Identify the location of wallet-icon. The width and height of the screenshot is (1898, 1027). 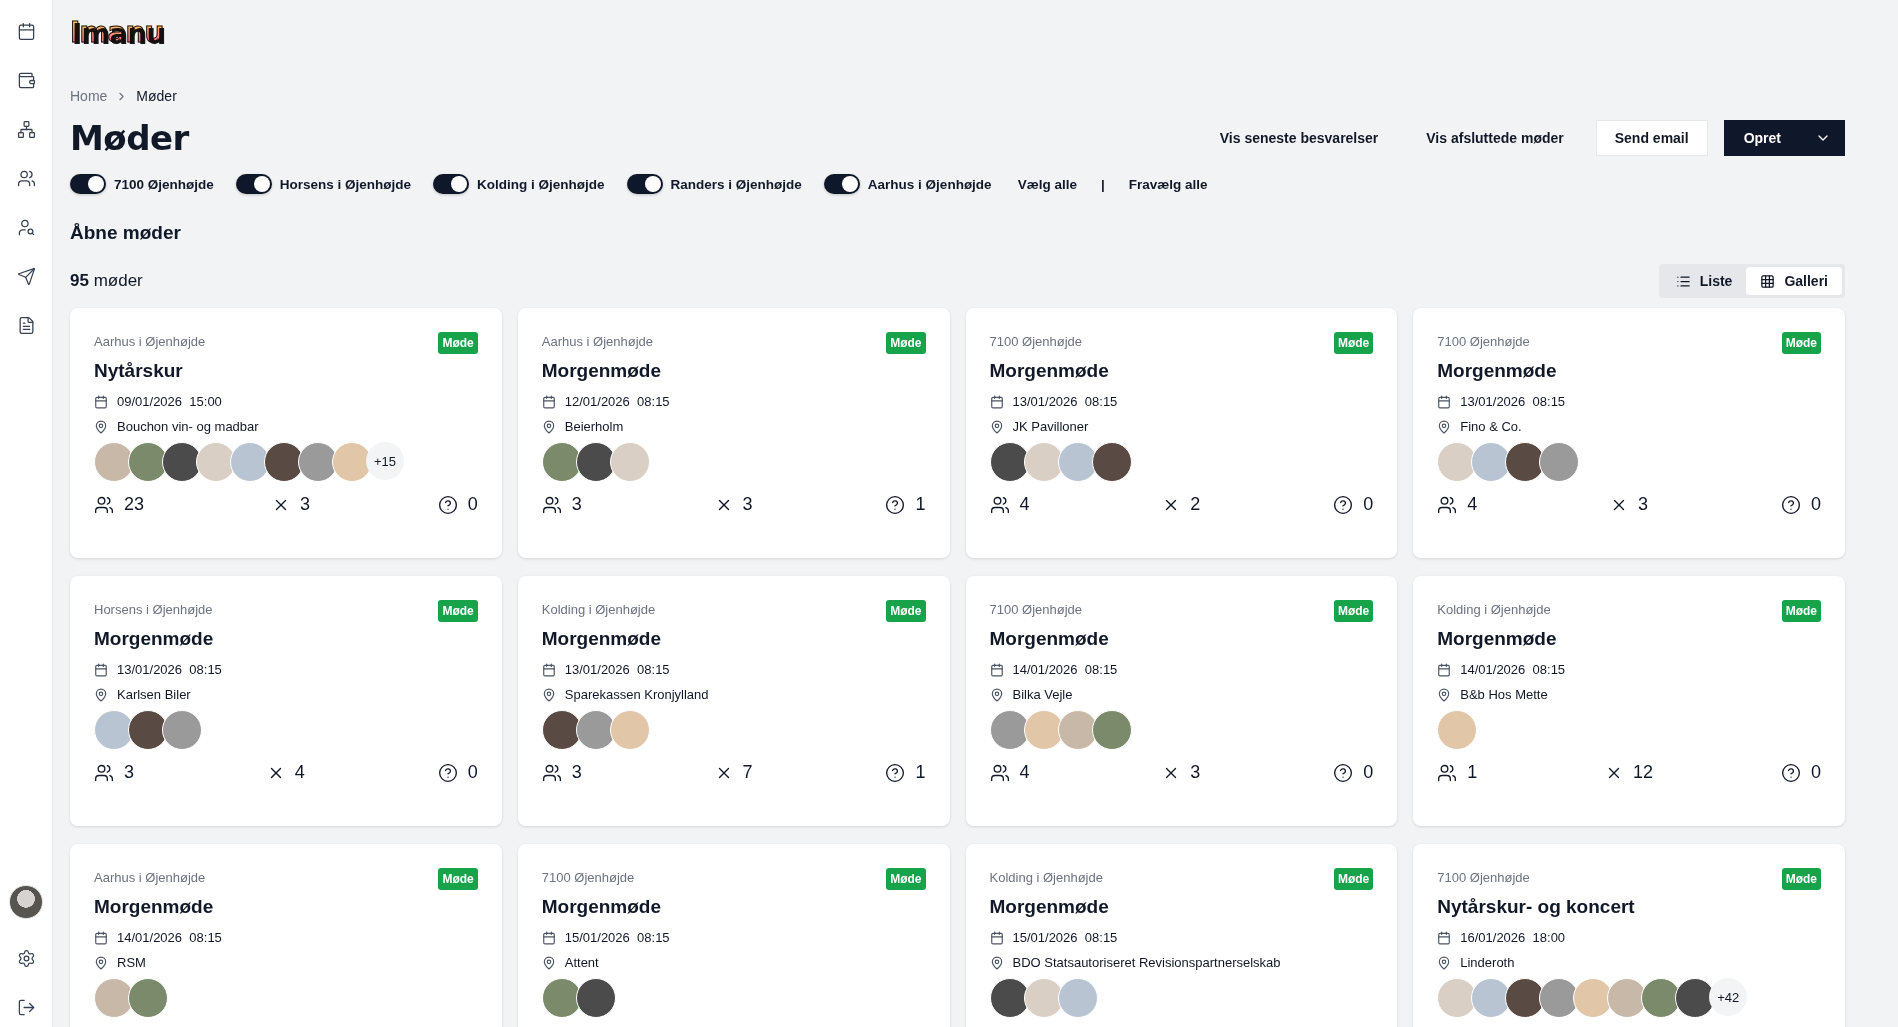
(26, 80).